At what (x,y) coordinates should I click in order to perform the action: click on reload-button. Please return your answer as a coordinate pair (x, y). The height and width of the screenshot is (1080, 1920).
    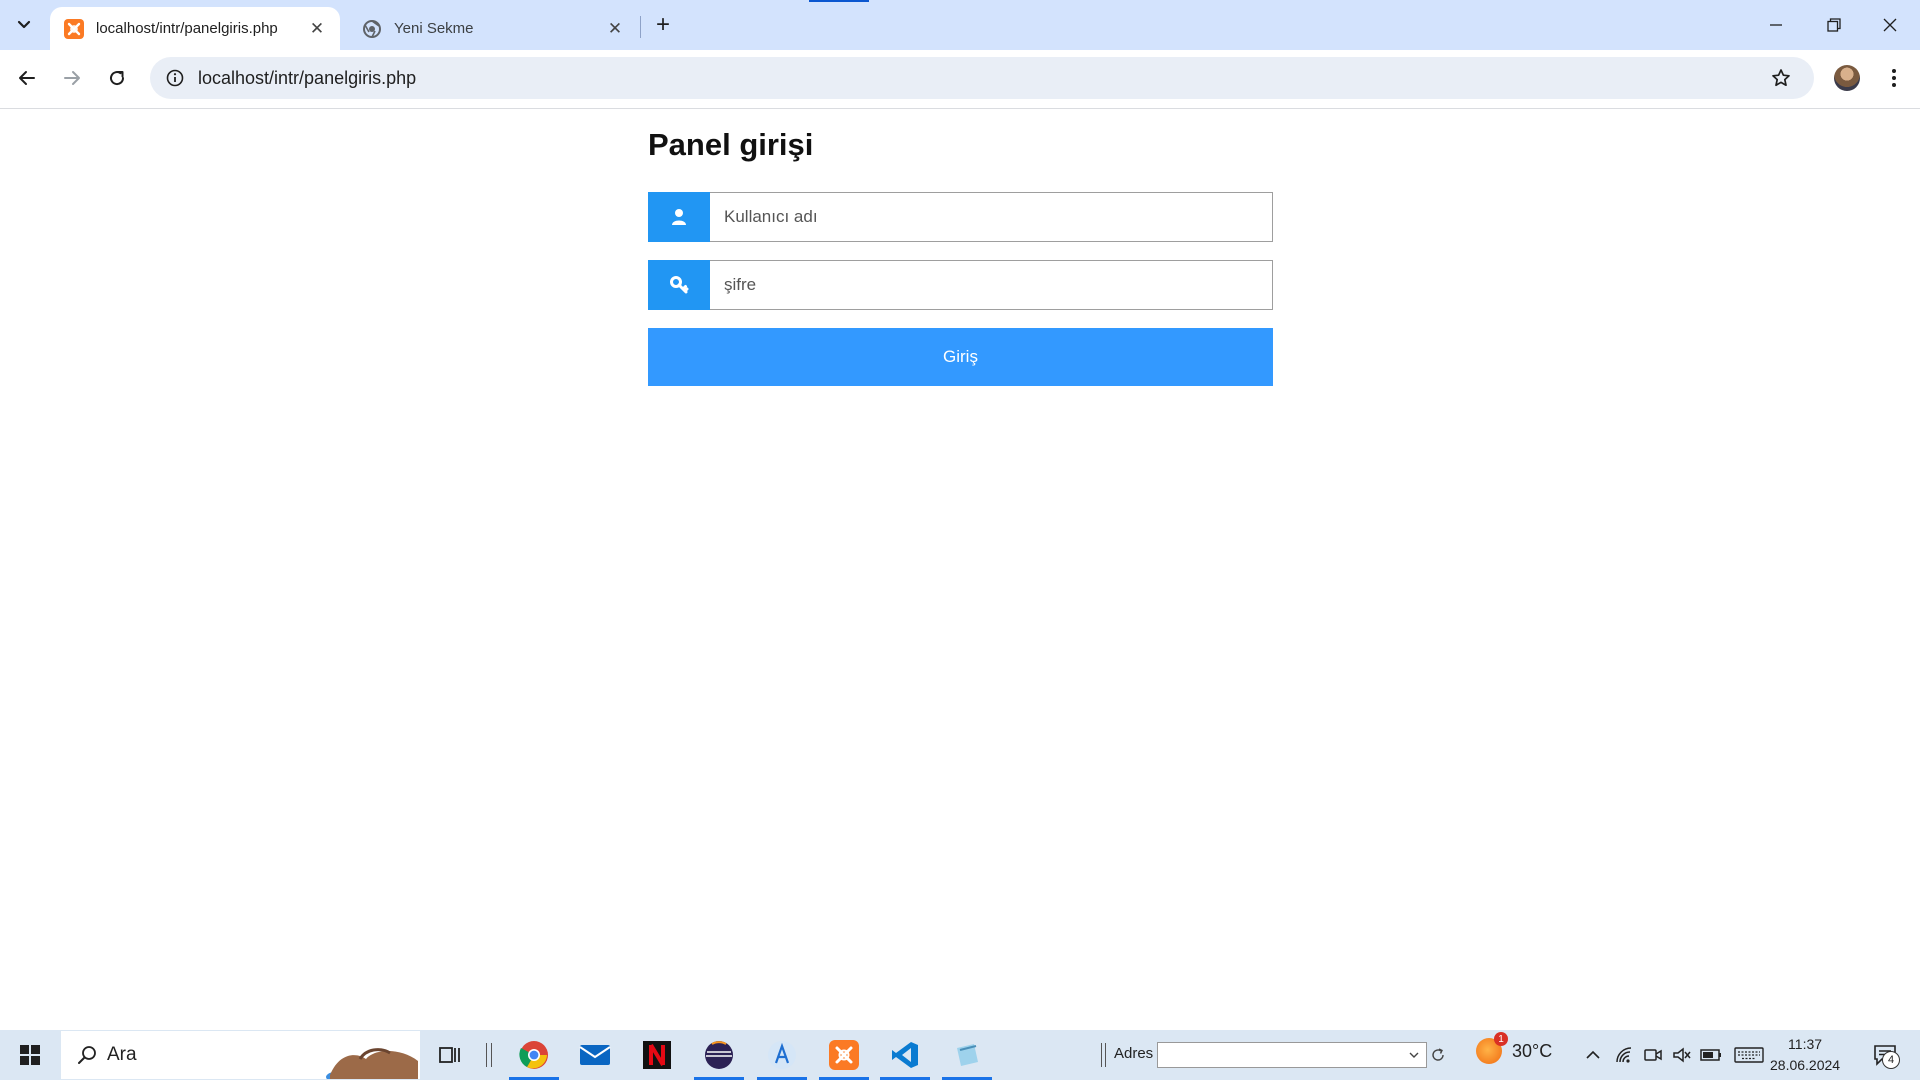
    Looking at the image, I should click on (117, 78).